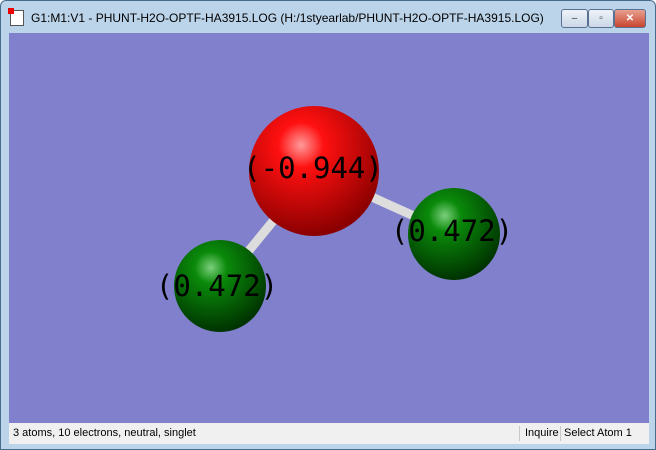 Image resolution: width=656 pixels, height=450 pixels. What do you see at coordinates (574, 18) in the screenshot?
I see `minimize-button: ‒` at bounding box center [574, 18].